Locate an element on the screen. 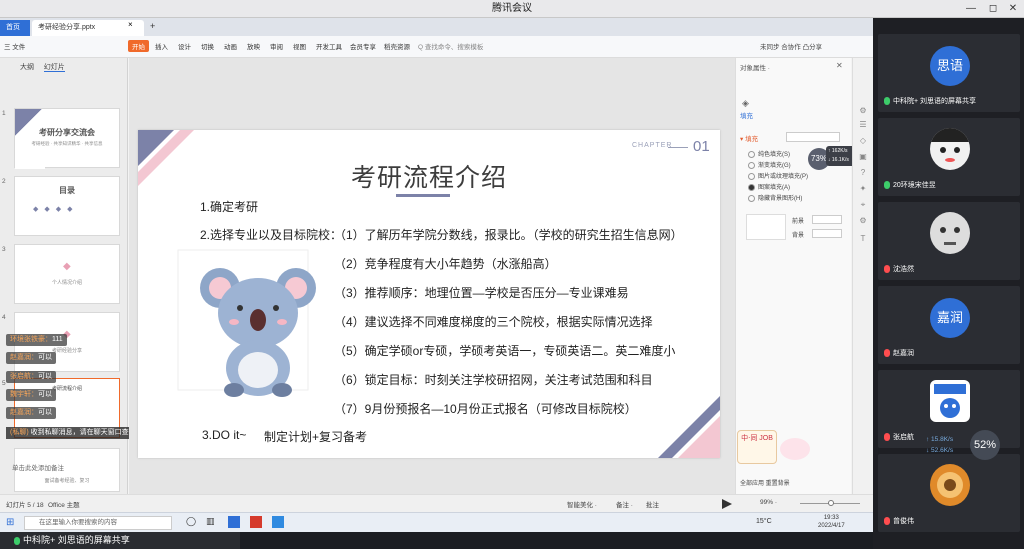 The height and width of the screenshot is (549, 1024). comments-toggle: 批注 is located at coordinates (652, 504).